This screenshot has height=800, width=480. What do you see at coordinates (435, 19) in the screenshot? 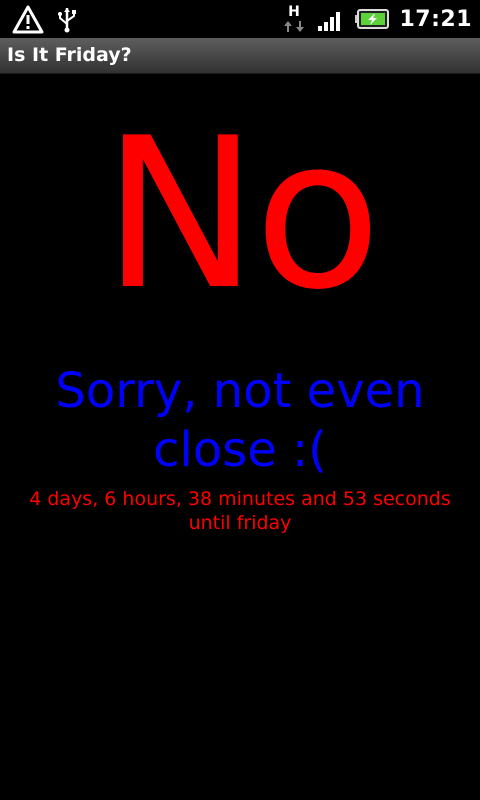
I see `status-clock: 17:21` at bounding box center [435, 19].